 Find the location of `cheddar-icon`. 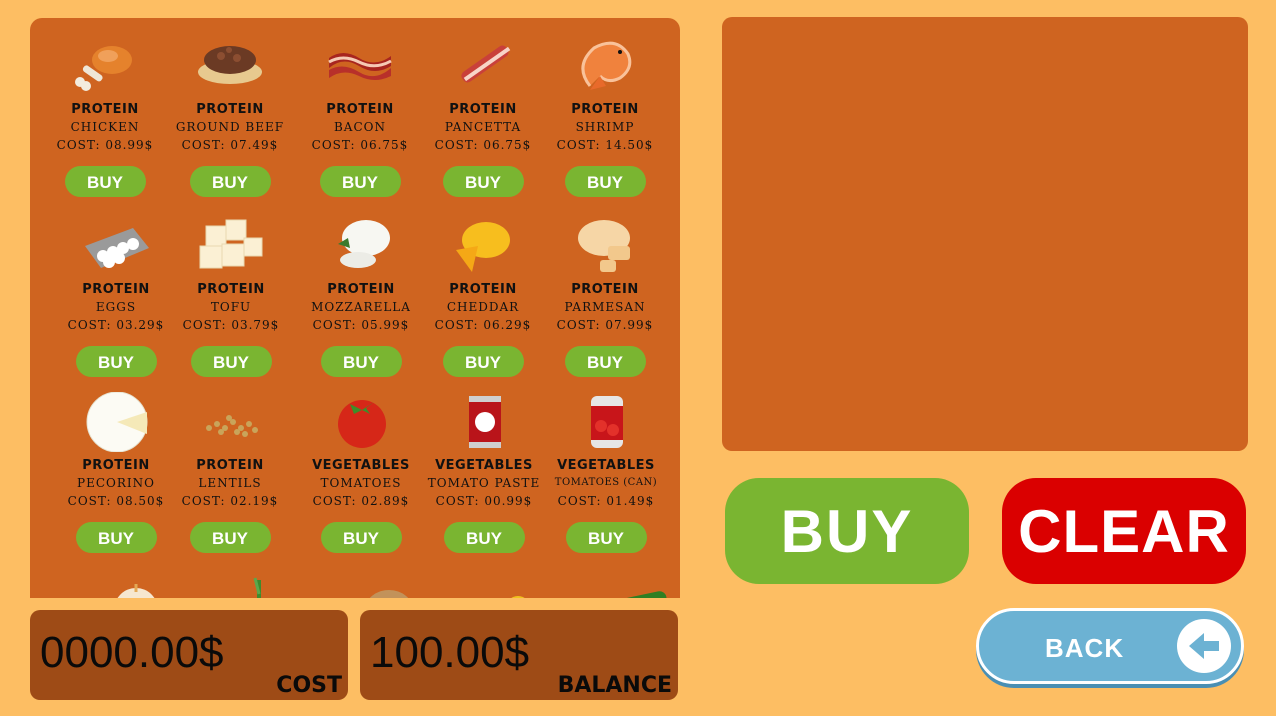

cheddar-icon is located at coordinates (483, 247).